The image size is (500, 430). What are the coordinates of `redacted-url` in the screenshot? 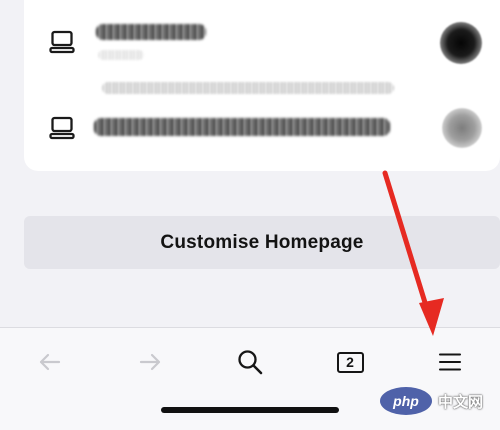 It's located at (248, 88).